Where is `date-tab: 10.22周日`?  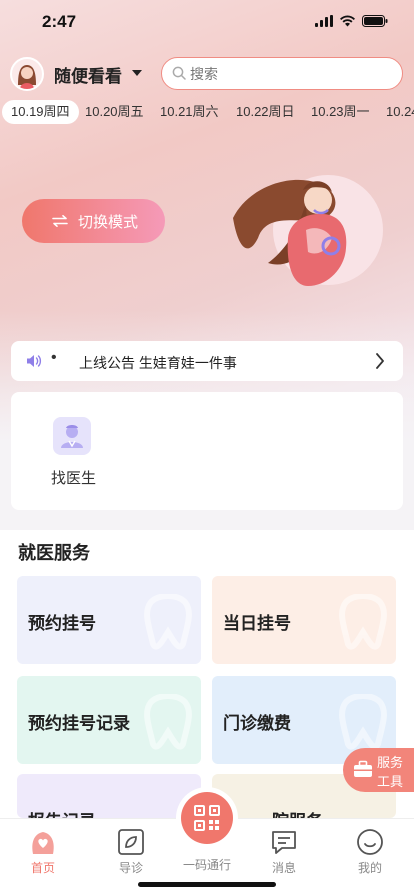
date-tab: 10.22周日 is located at coordinates (265, 112).